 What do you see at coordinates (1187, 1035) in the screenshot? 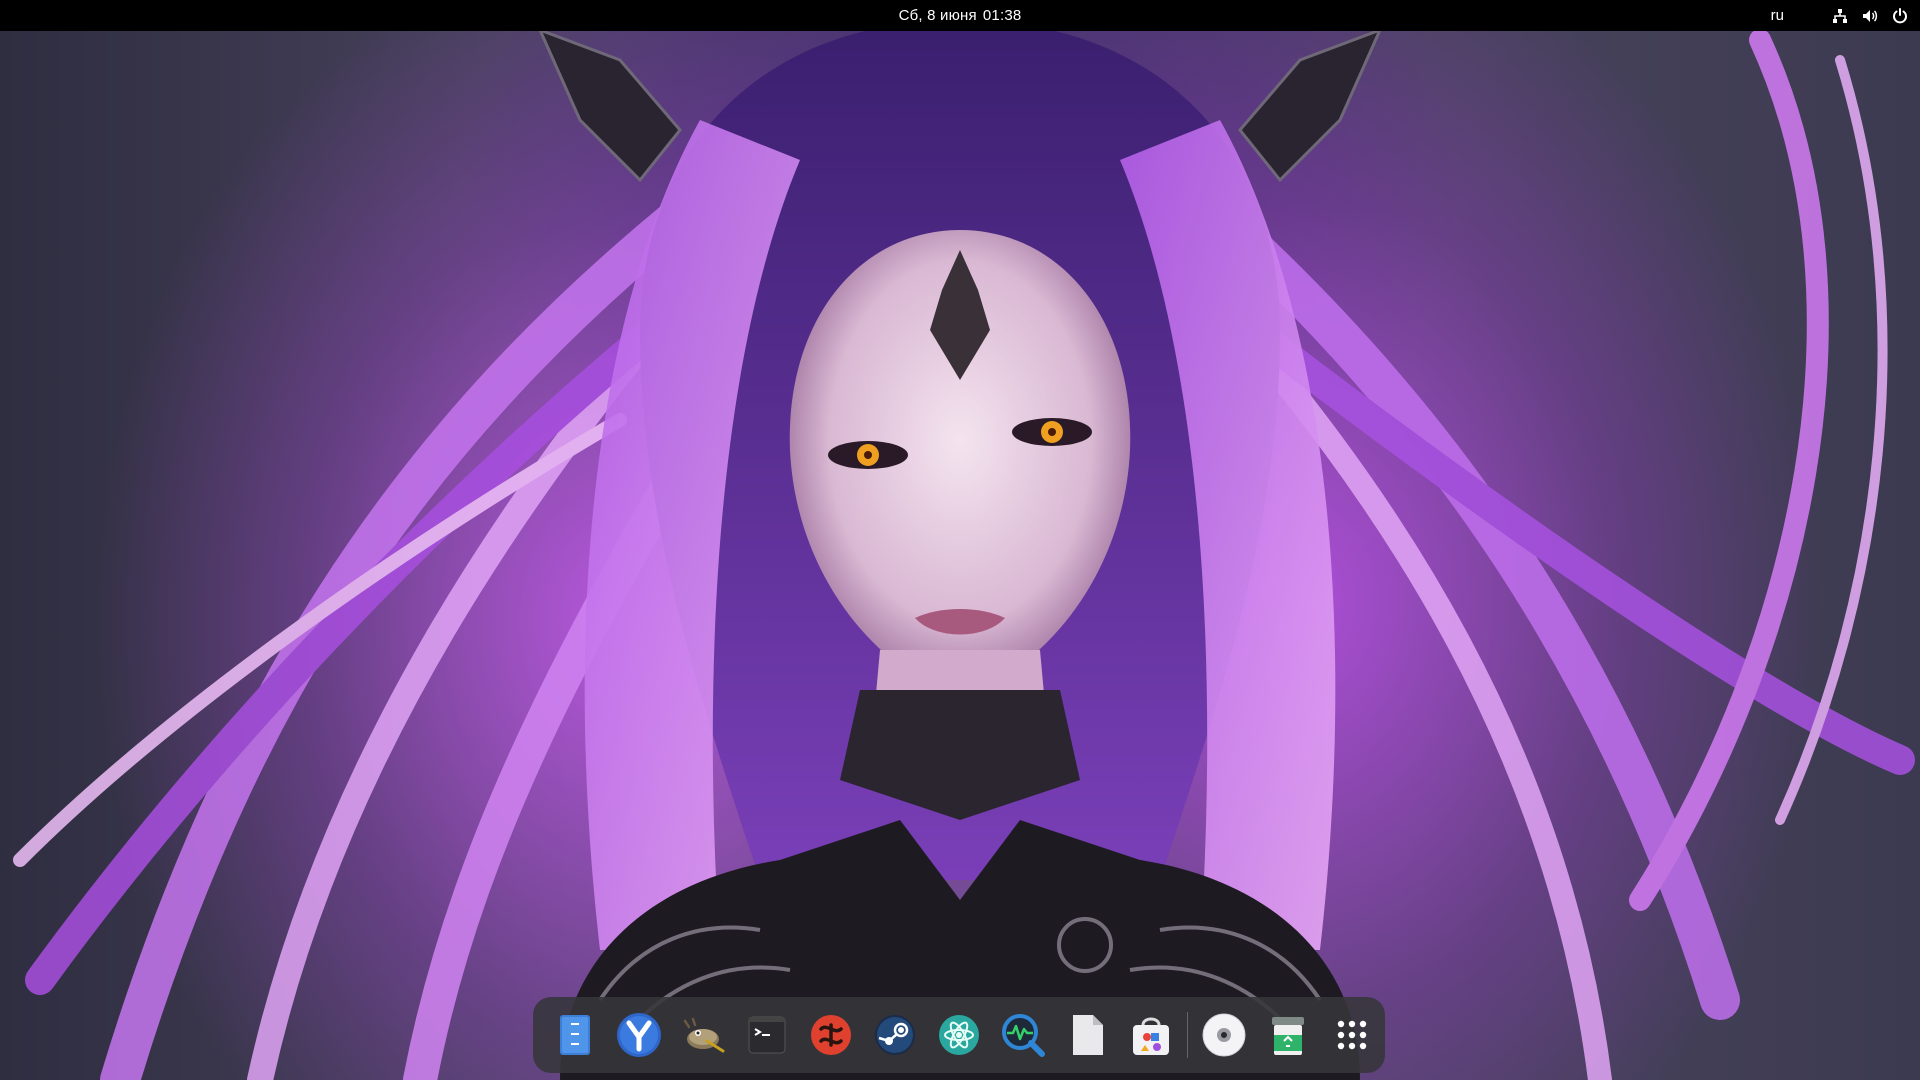
I see `dock-separator` at bounding box center [1187, 1035].